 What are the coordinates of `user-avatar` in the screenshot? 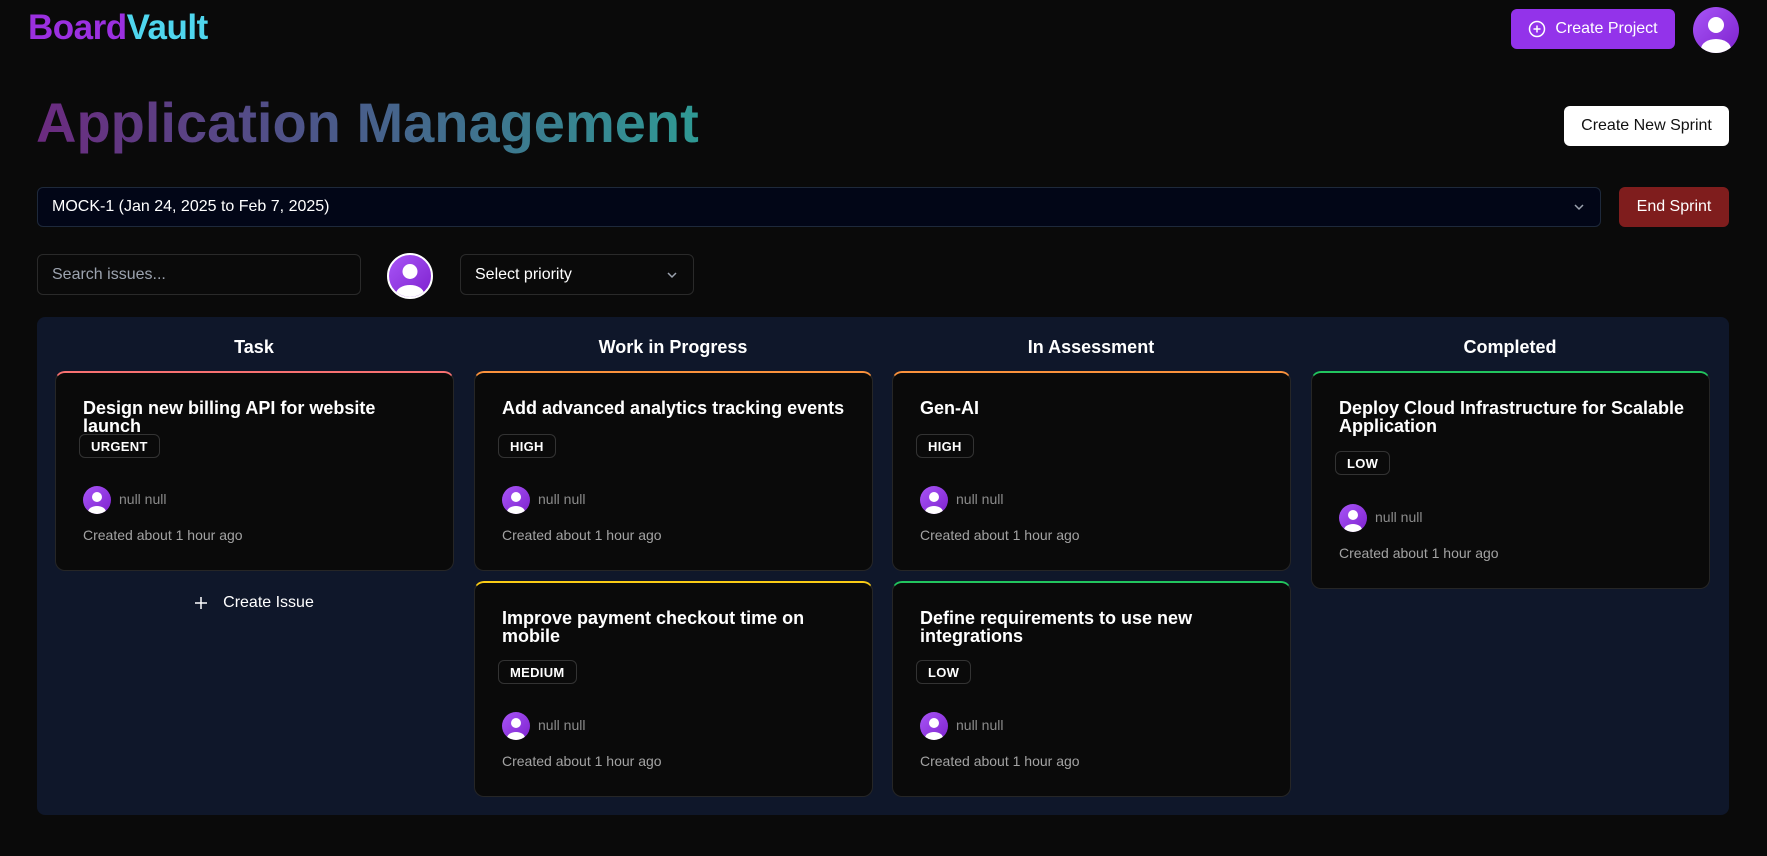 It's located at (1716, 30).